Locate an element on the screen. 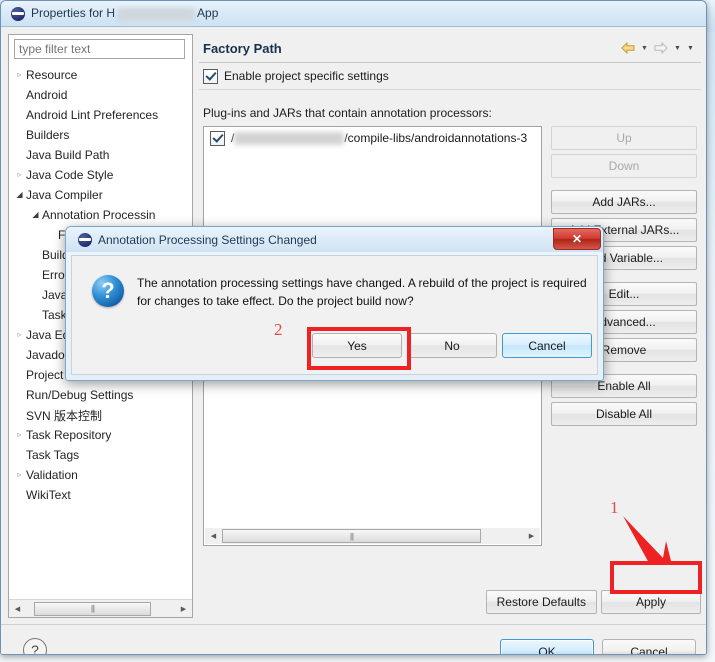 Image resolution: width=715 pixels, height=662 pixels. dialog-title: Annotation Processing Settings Changed is located at coordinates (207, 239).